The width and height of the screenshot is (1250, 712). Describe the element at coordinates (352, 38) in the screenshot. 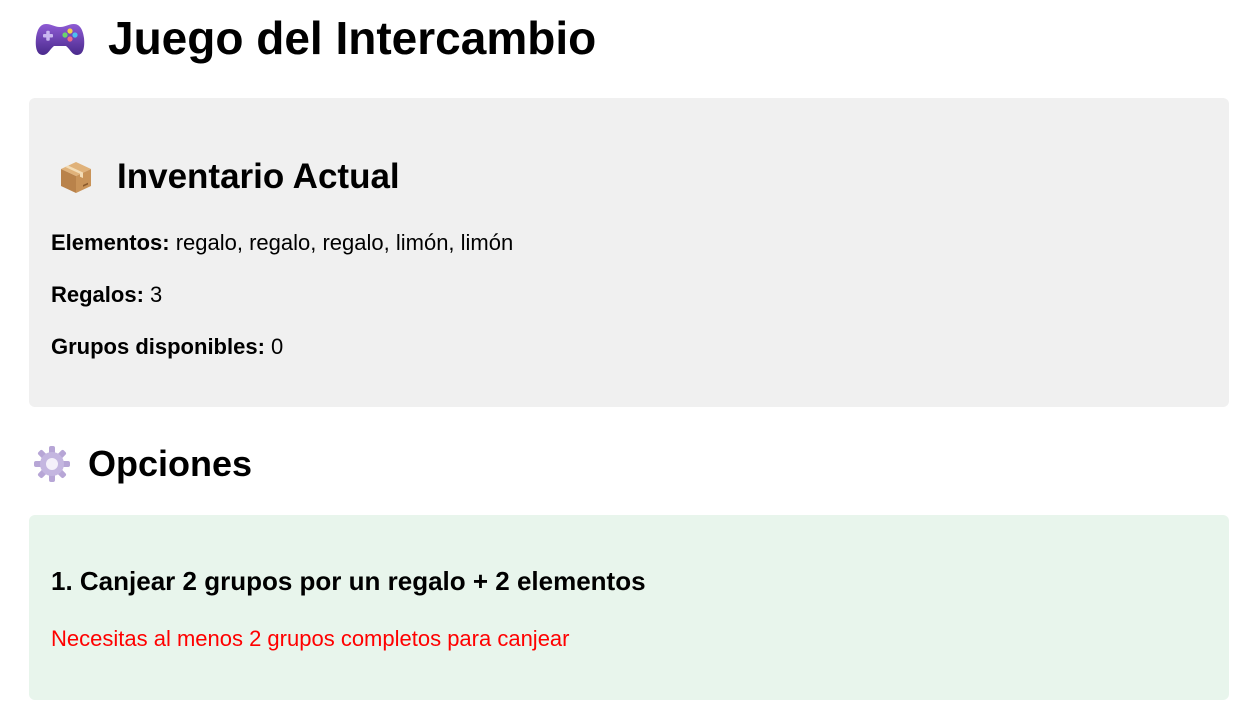

I see `page-title: Juego del Intercambio` at that location.